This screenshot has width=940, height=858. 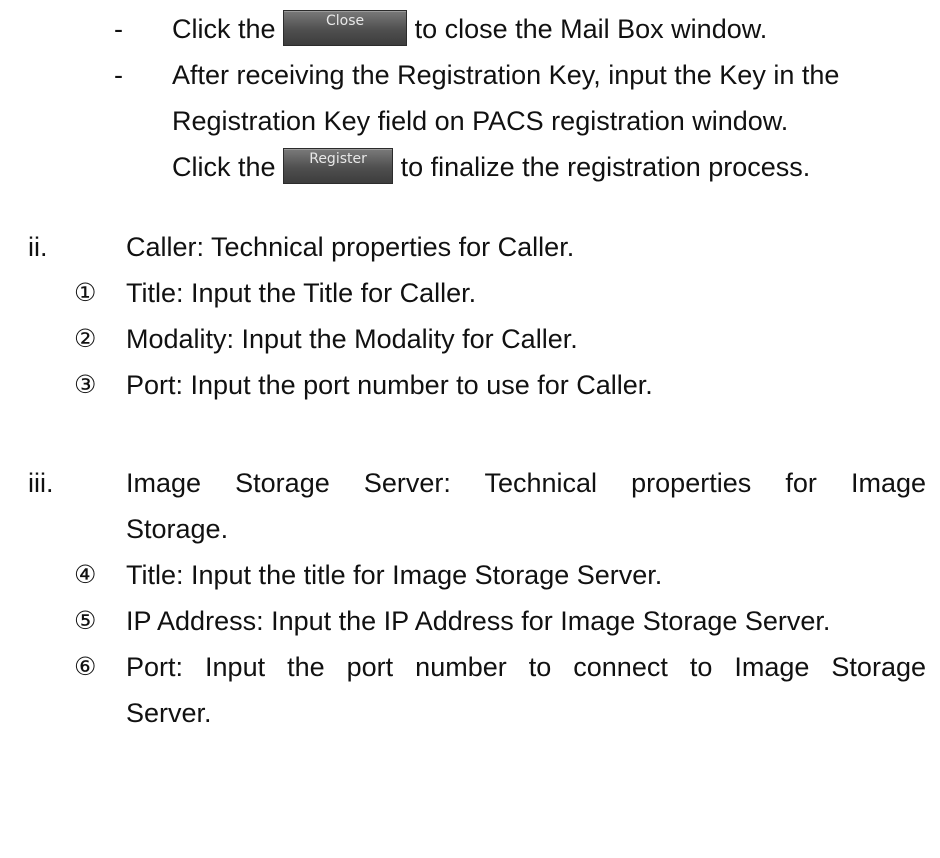 What do you see at coordinates (350, 247) in the screenshot?
I see `section-heading: Caller: Technical properties for Caller.` at bounding box center [350, 247].